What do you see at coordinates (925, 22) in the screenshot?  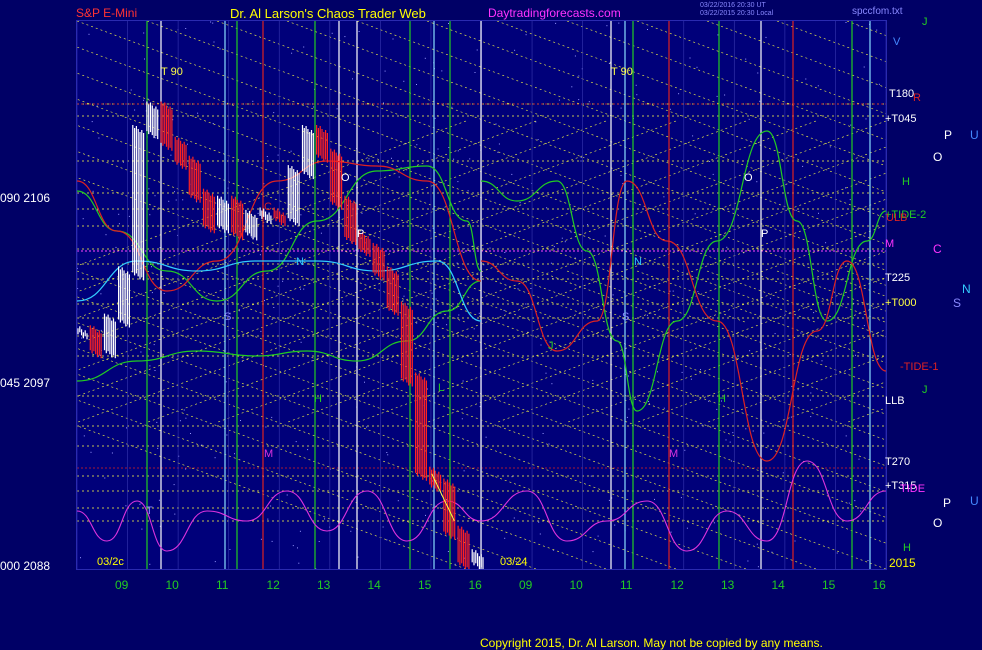 I see `right-level-label: J` at bounding box center [925, 22].